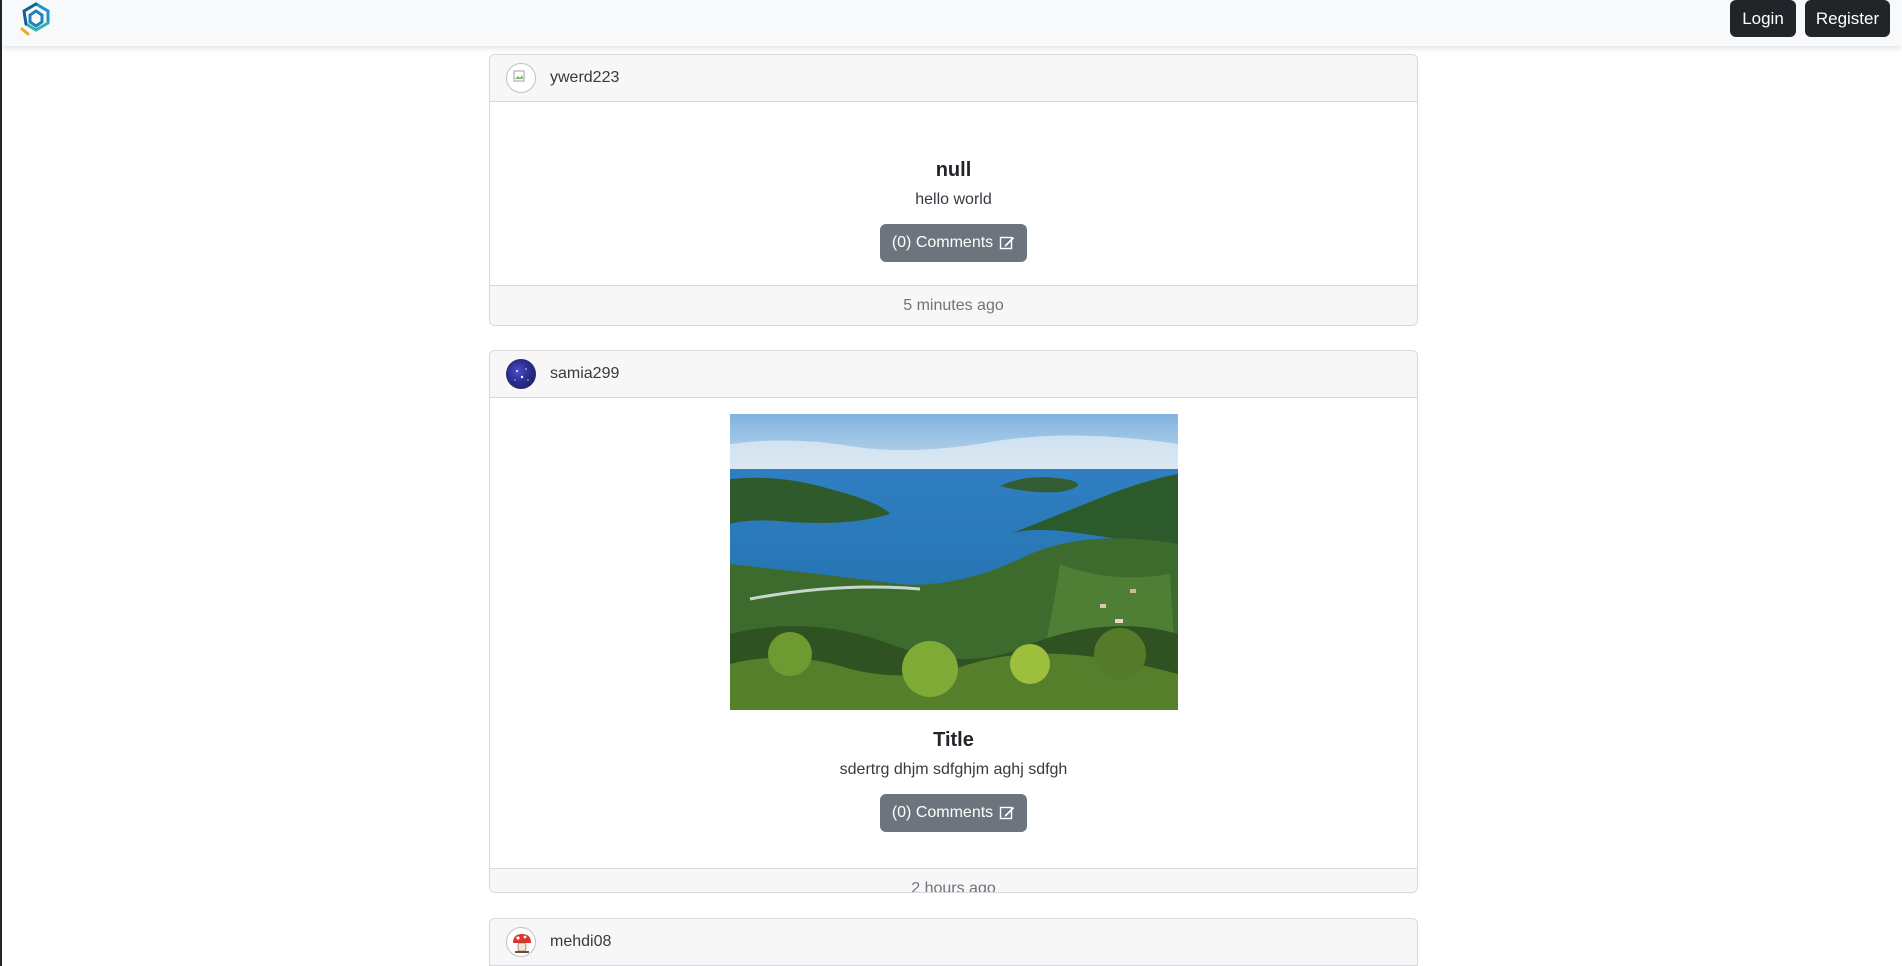 This screenshot has width=1902, height=966. Describe the element at coordinates (952, 23) in the screenshot. I see `top-navbar: Login Register` at that location.